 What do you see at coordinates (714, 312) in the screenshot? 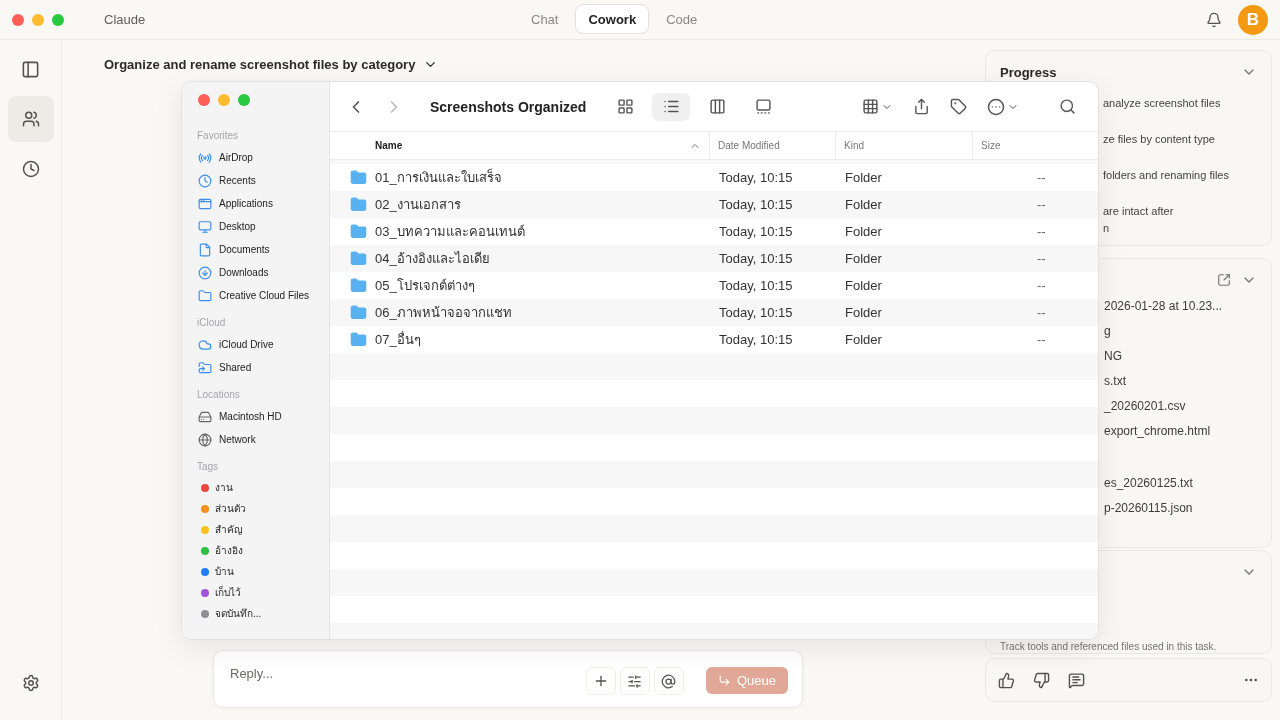
I see `folder-row: 06_ภาพหน้าจอจากแชท Today, 10:15 Folder --` at bounding box center [714, 312].